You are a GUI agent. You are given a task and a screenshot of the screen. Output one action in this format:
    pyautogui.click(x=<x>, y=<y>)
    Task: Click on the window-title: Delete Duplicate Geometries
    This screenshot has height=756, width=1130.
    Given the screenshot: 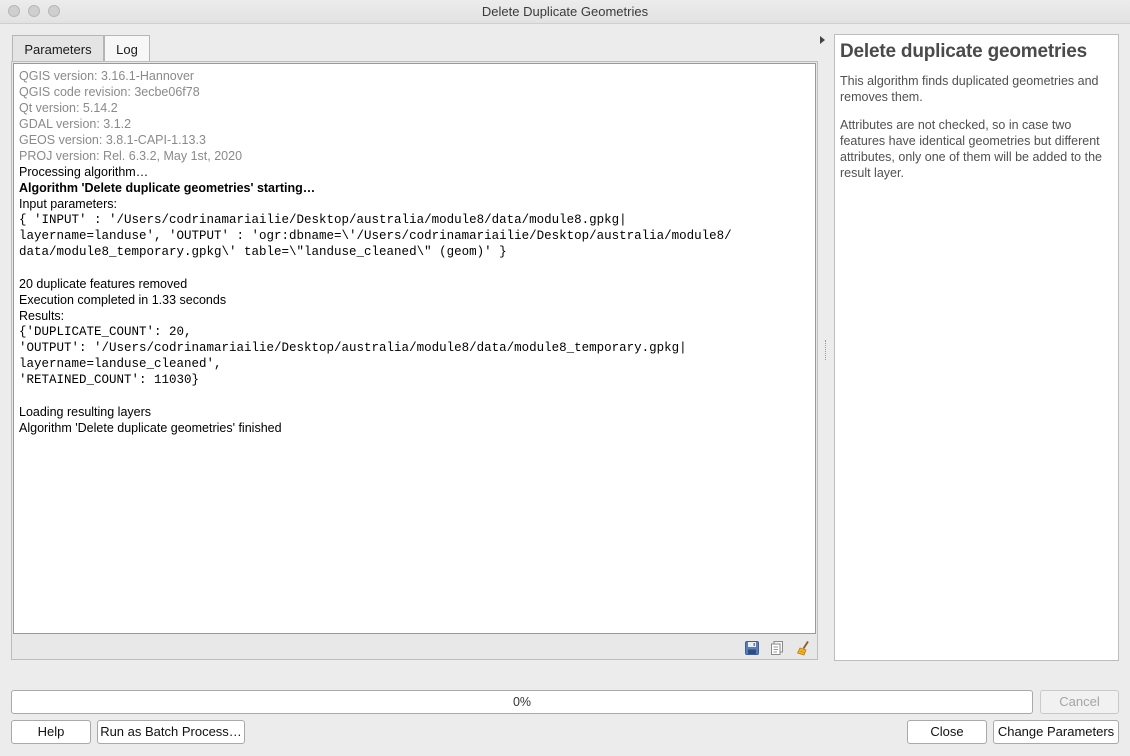 What is the action you would take?
    pyautogui.click(x=565, y=11)
    